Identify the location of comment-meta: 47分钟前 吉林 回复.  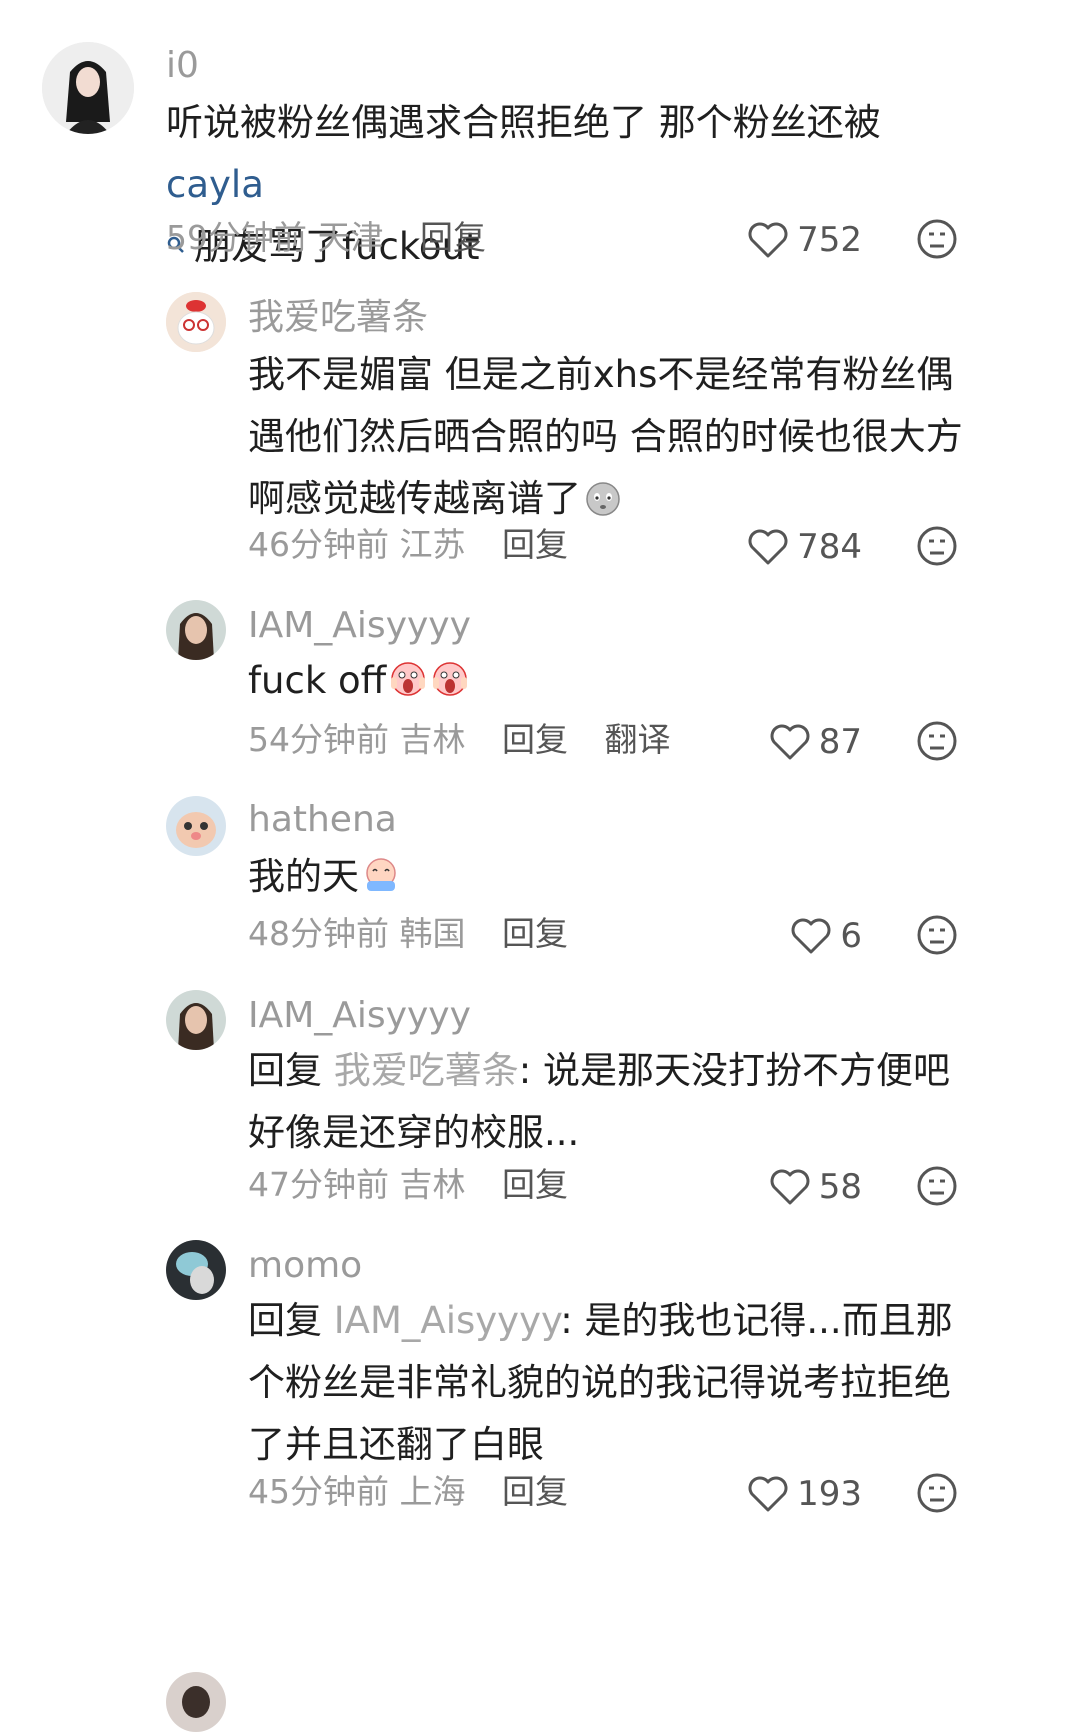
(408, 1185).